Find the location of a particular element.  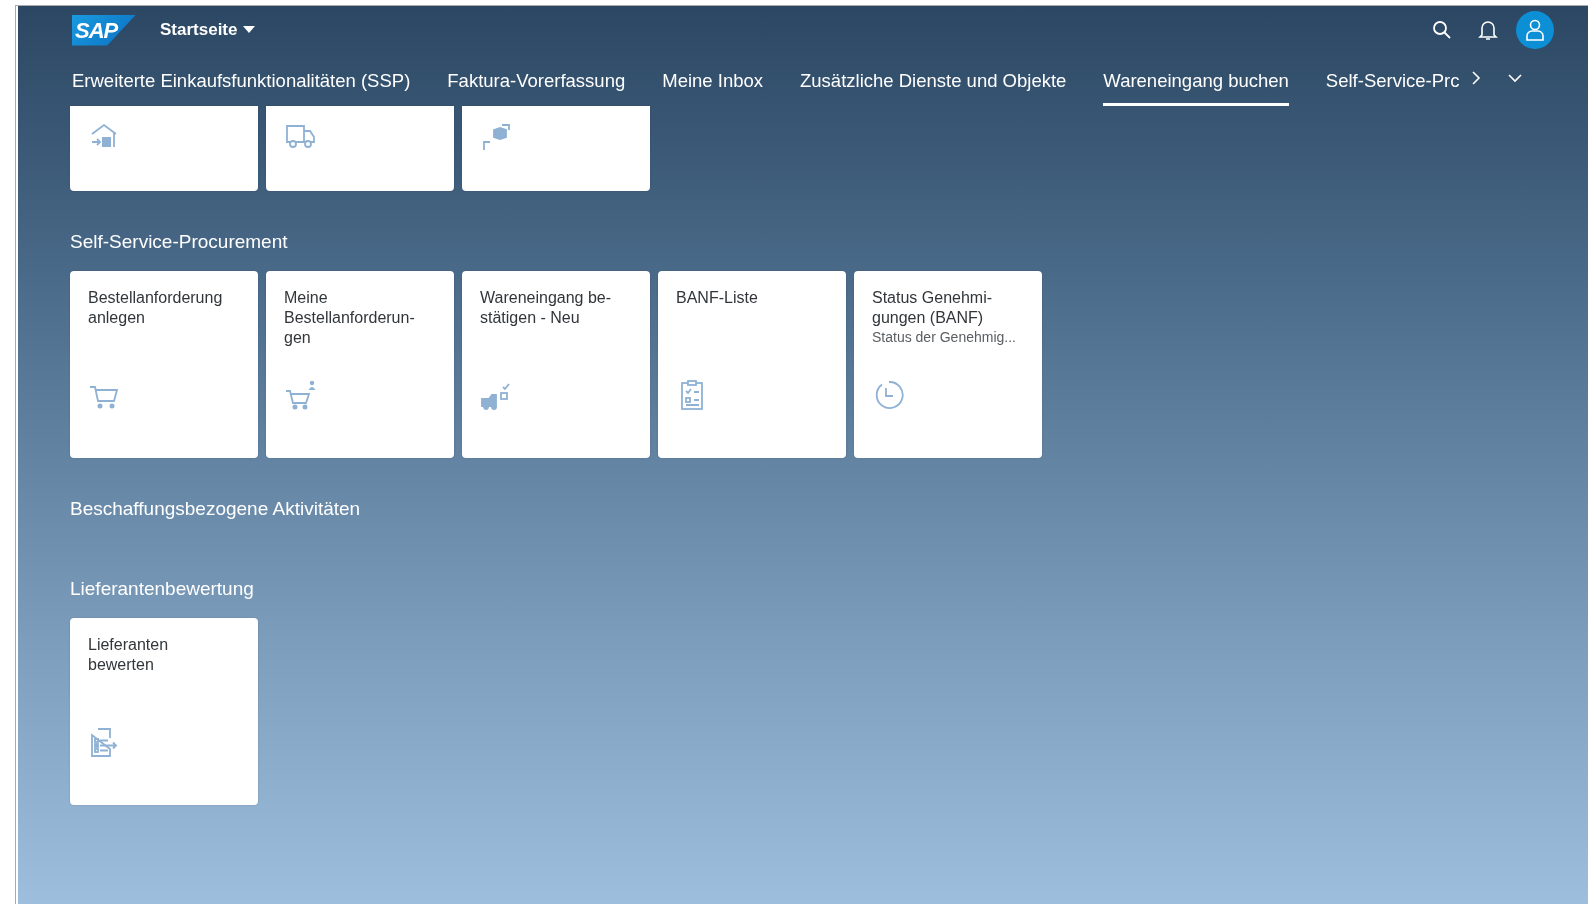

group-tab: Self-Service-Prc is located at coordinates (1392, 80).